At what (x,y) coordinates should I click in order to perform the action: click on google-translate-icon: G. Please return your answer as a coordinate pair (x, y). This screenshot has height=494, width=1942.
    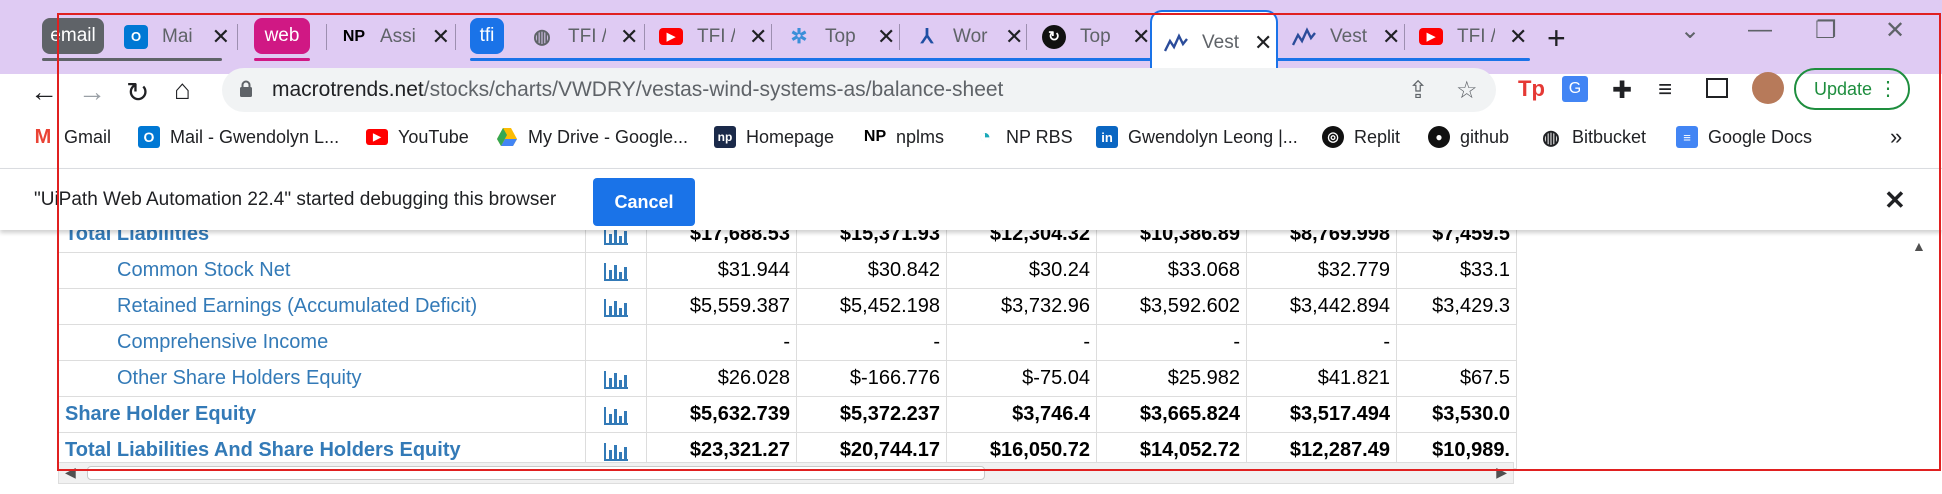
    Looking at the image, I should click on (1575, 89).